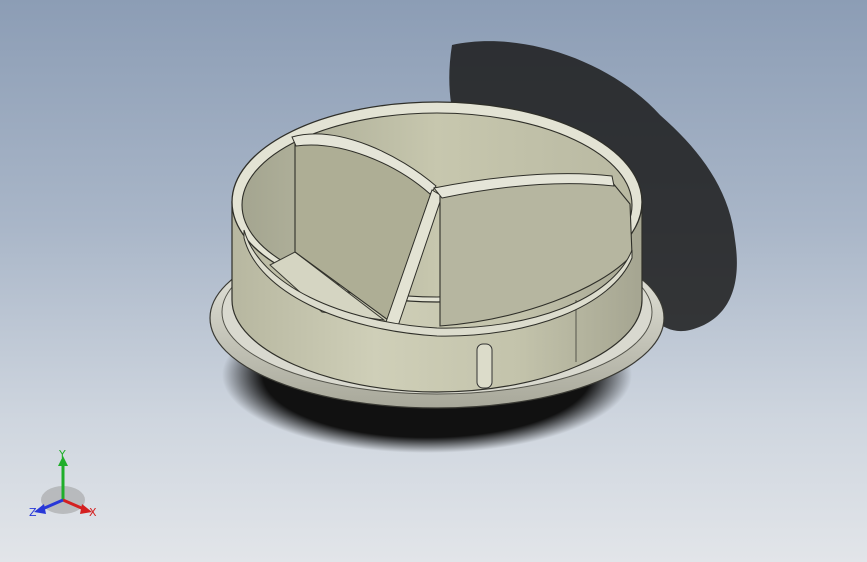 This screenshot has width=867, height=562. Describe the element at coordinates (64, 486) in the screenshot. I see `view-triad: Y X Z` at that location.